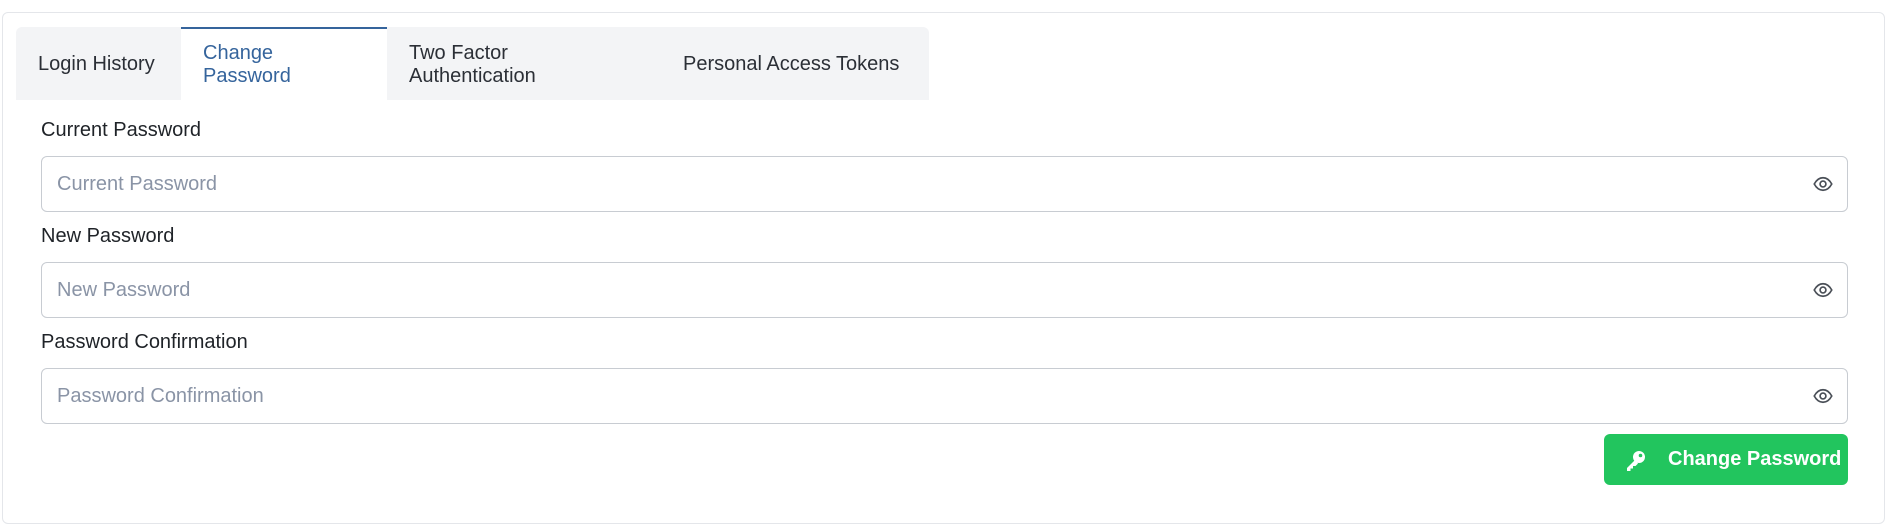  Describe the element at coordinates (922, 184) in the screenshot. I see `current-password-input` at that location.